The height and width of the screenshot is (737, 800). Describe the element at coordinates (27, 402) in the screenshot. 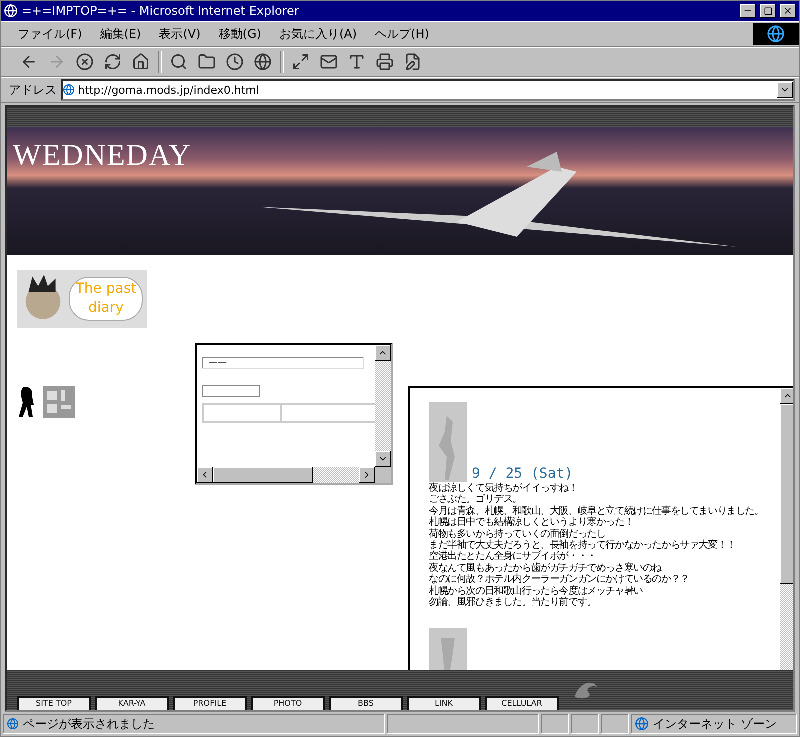

I see `ape-silhouette-icon` at that location.